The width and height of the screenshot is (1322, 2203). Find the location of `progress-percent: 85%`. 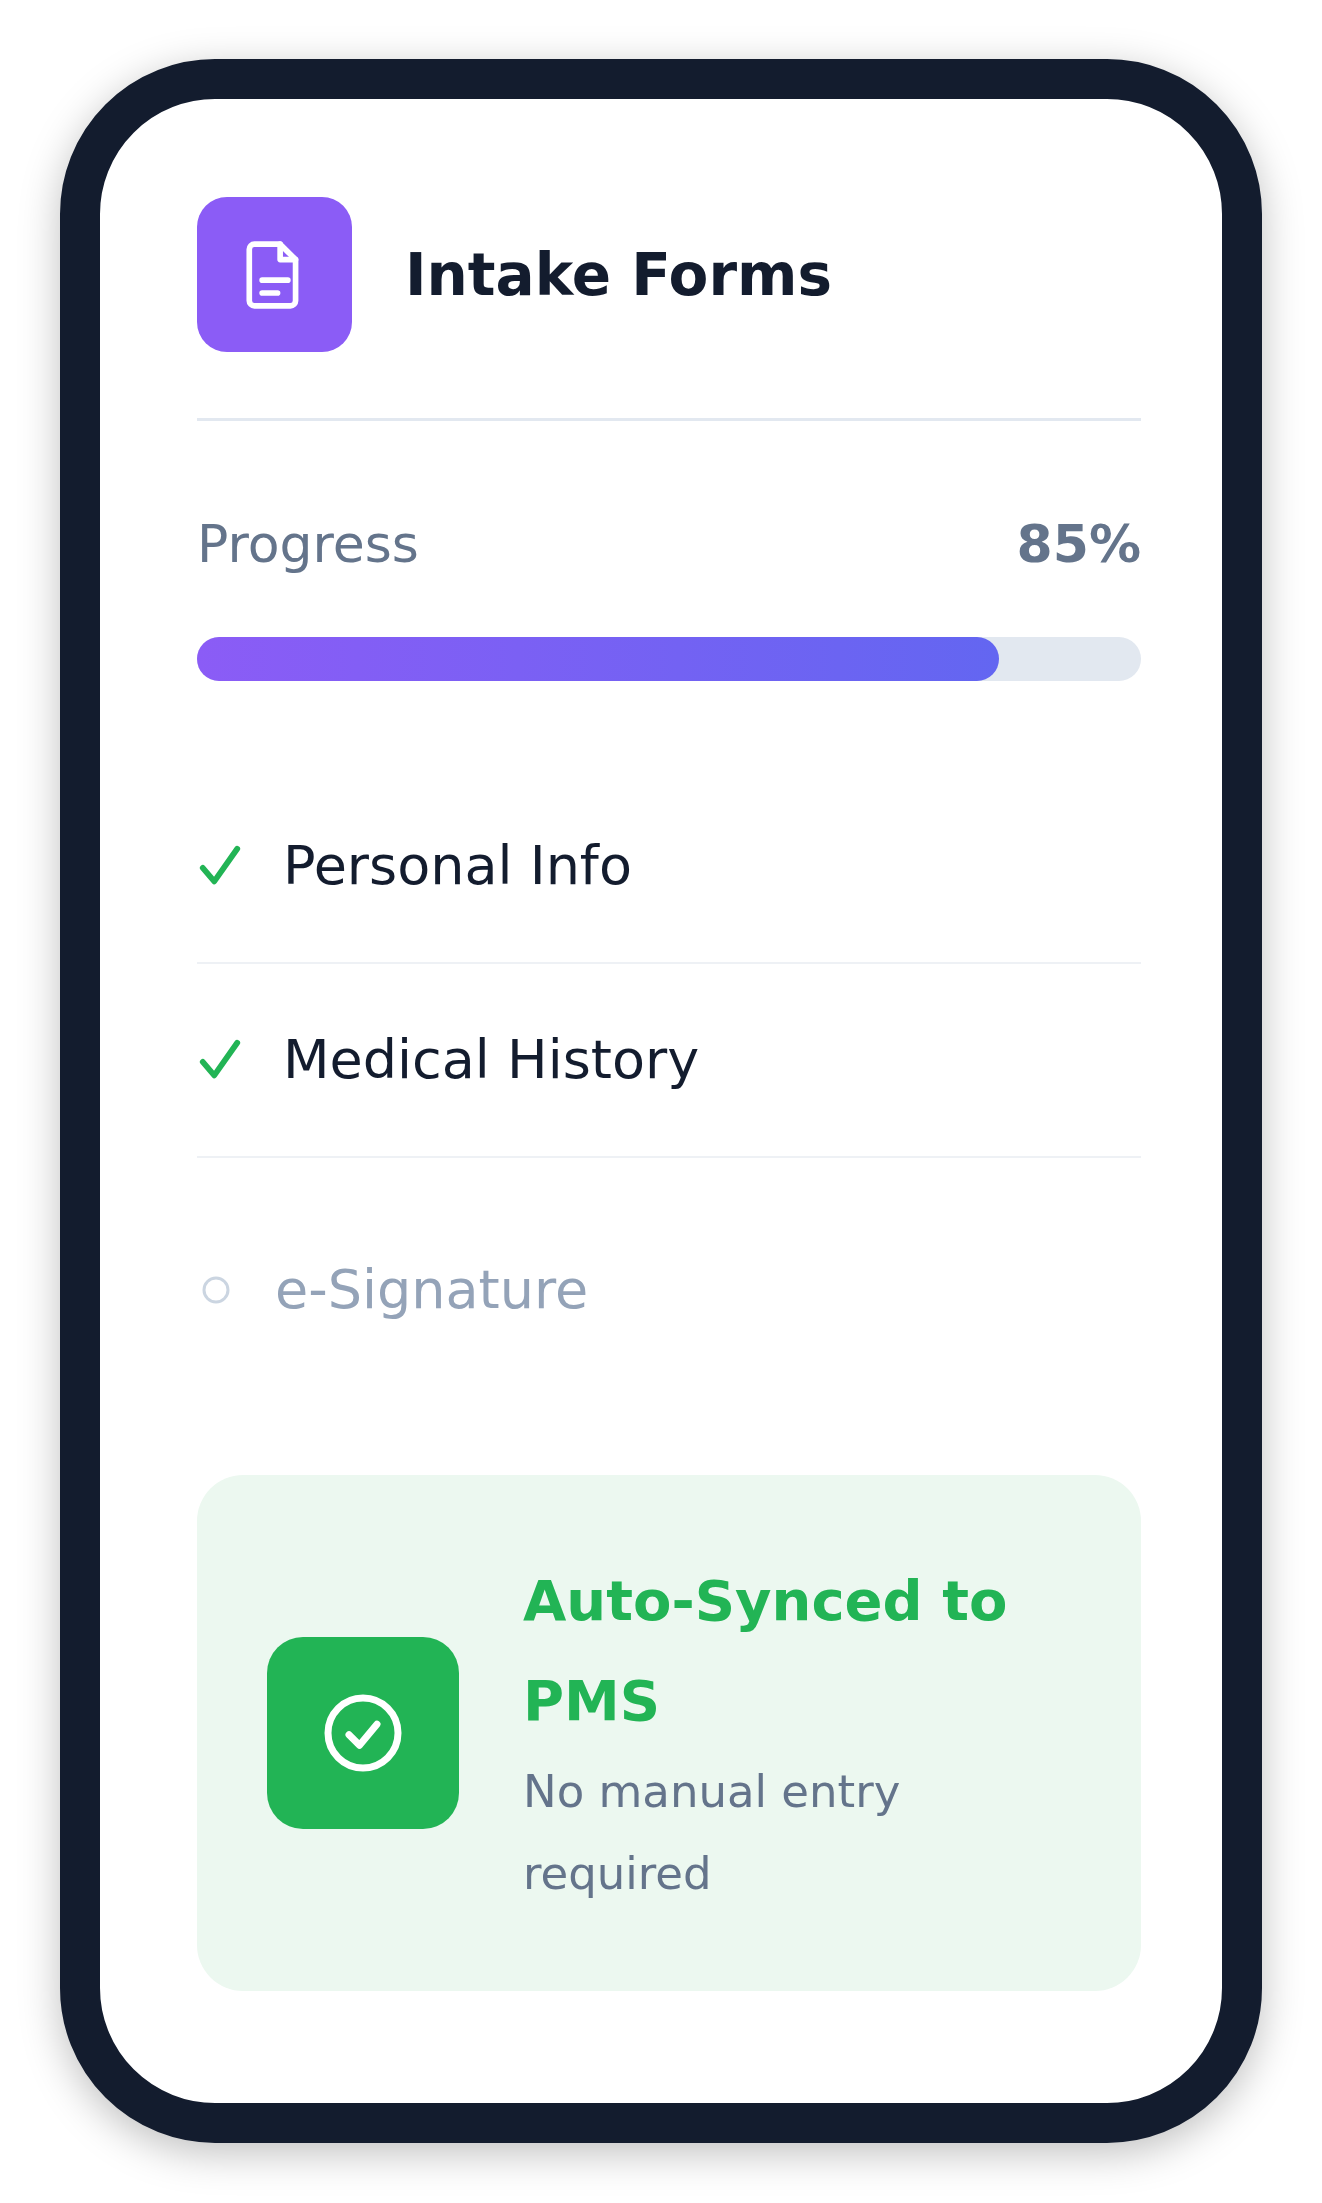

progress-percent: 85% is located at coordinates (1078, 544).